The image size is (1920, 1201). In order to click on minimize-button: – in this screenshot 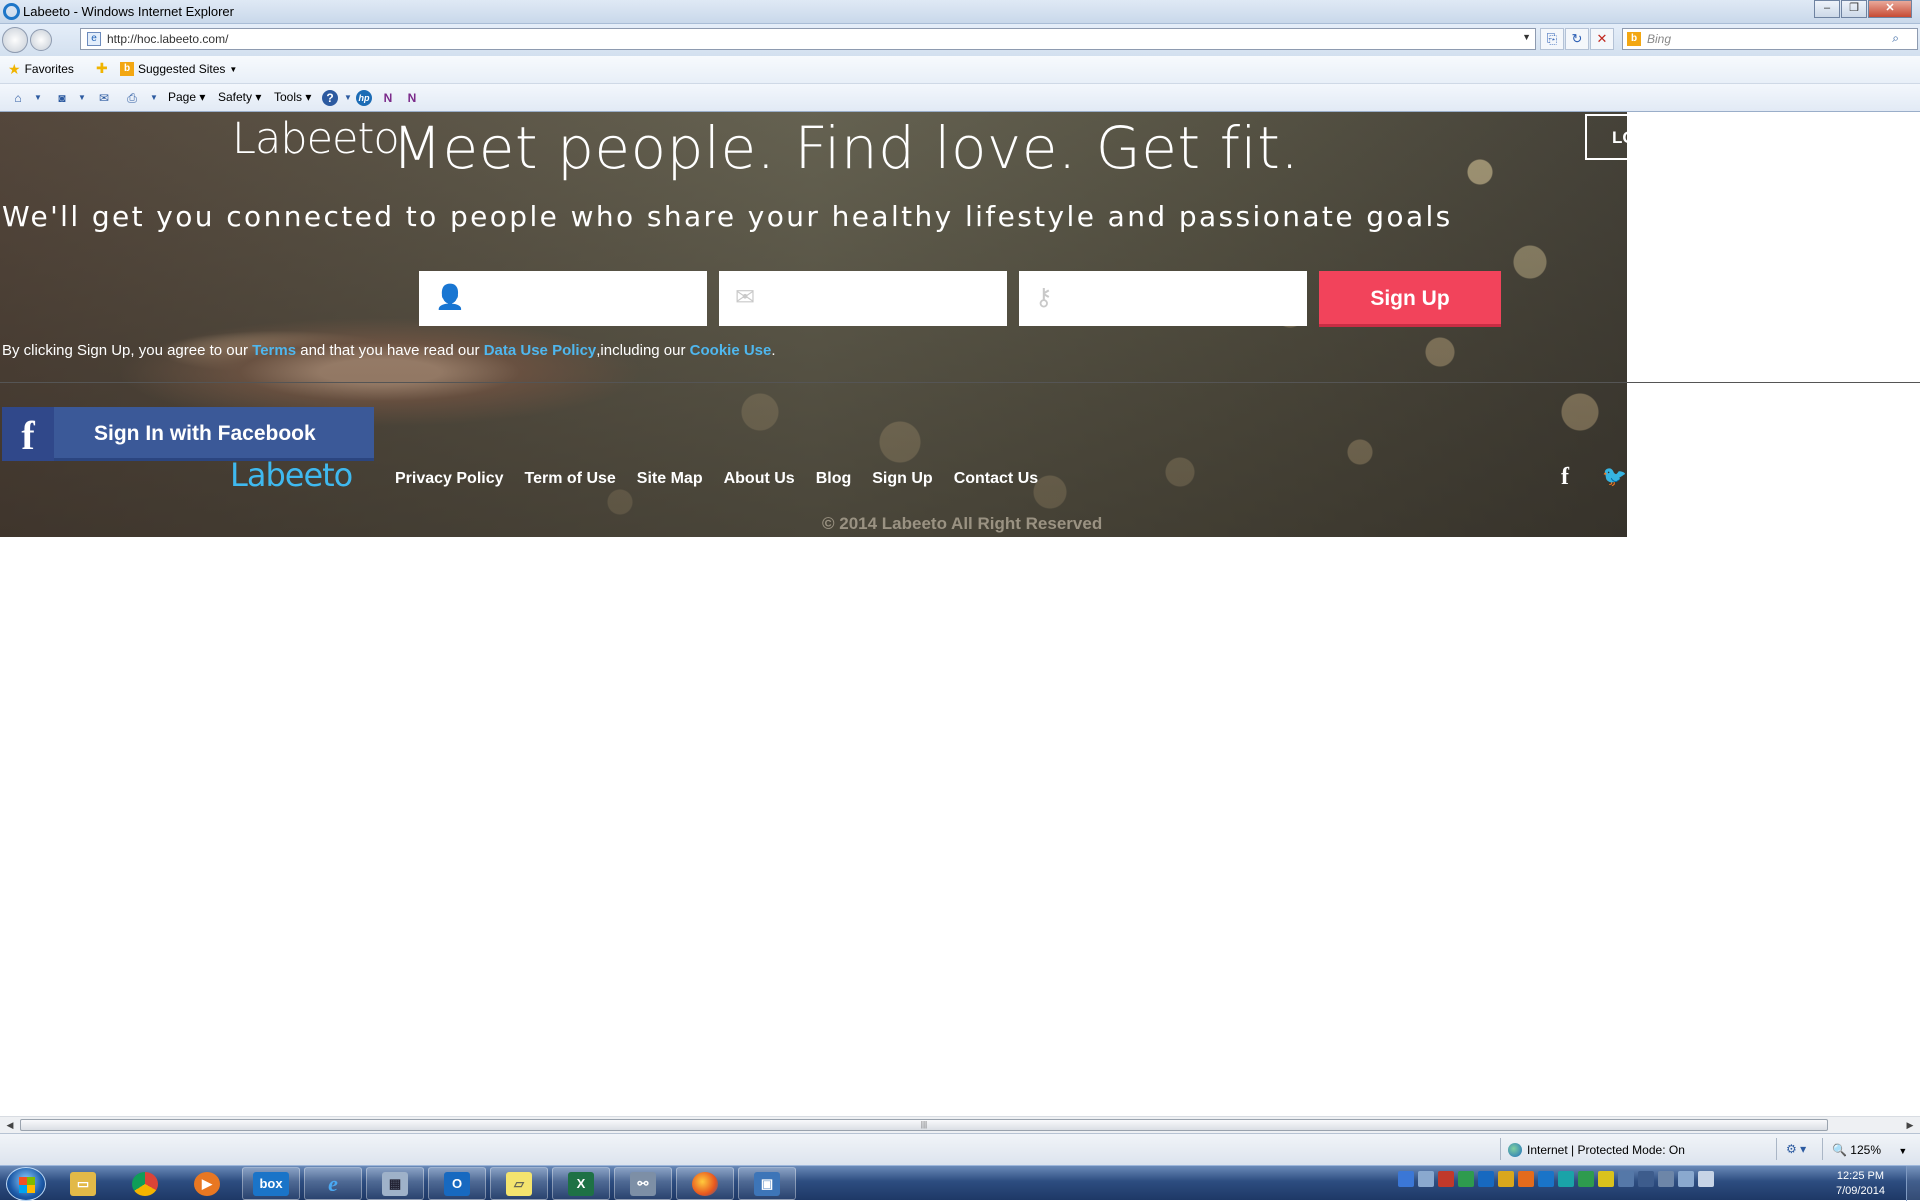, I will do `click(1827, 9)`.